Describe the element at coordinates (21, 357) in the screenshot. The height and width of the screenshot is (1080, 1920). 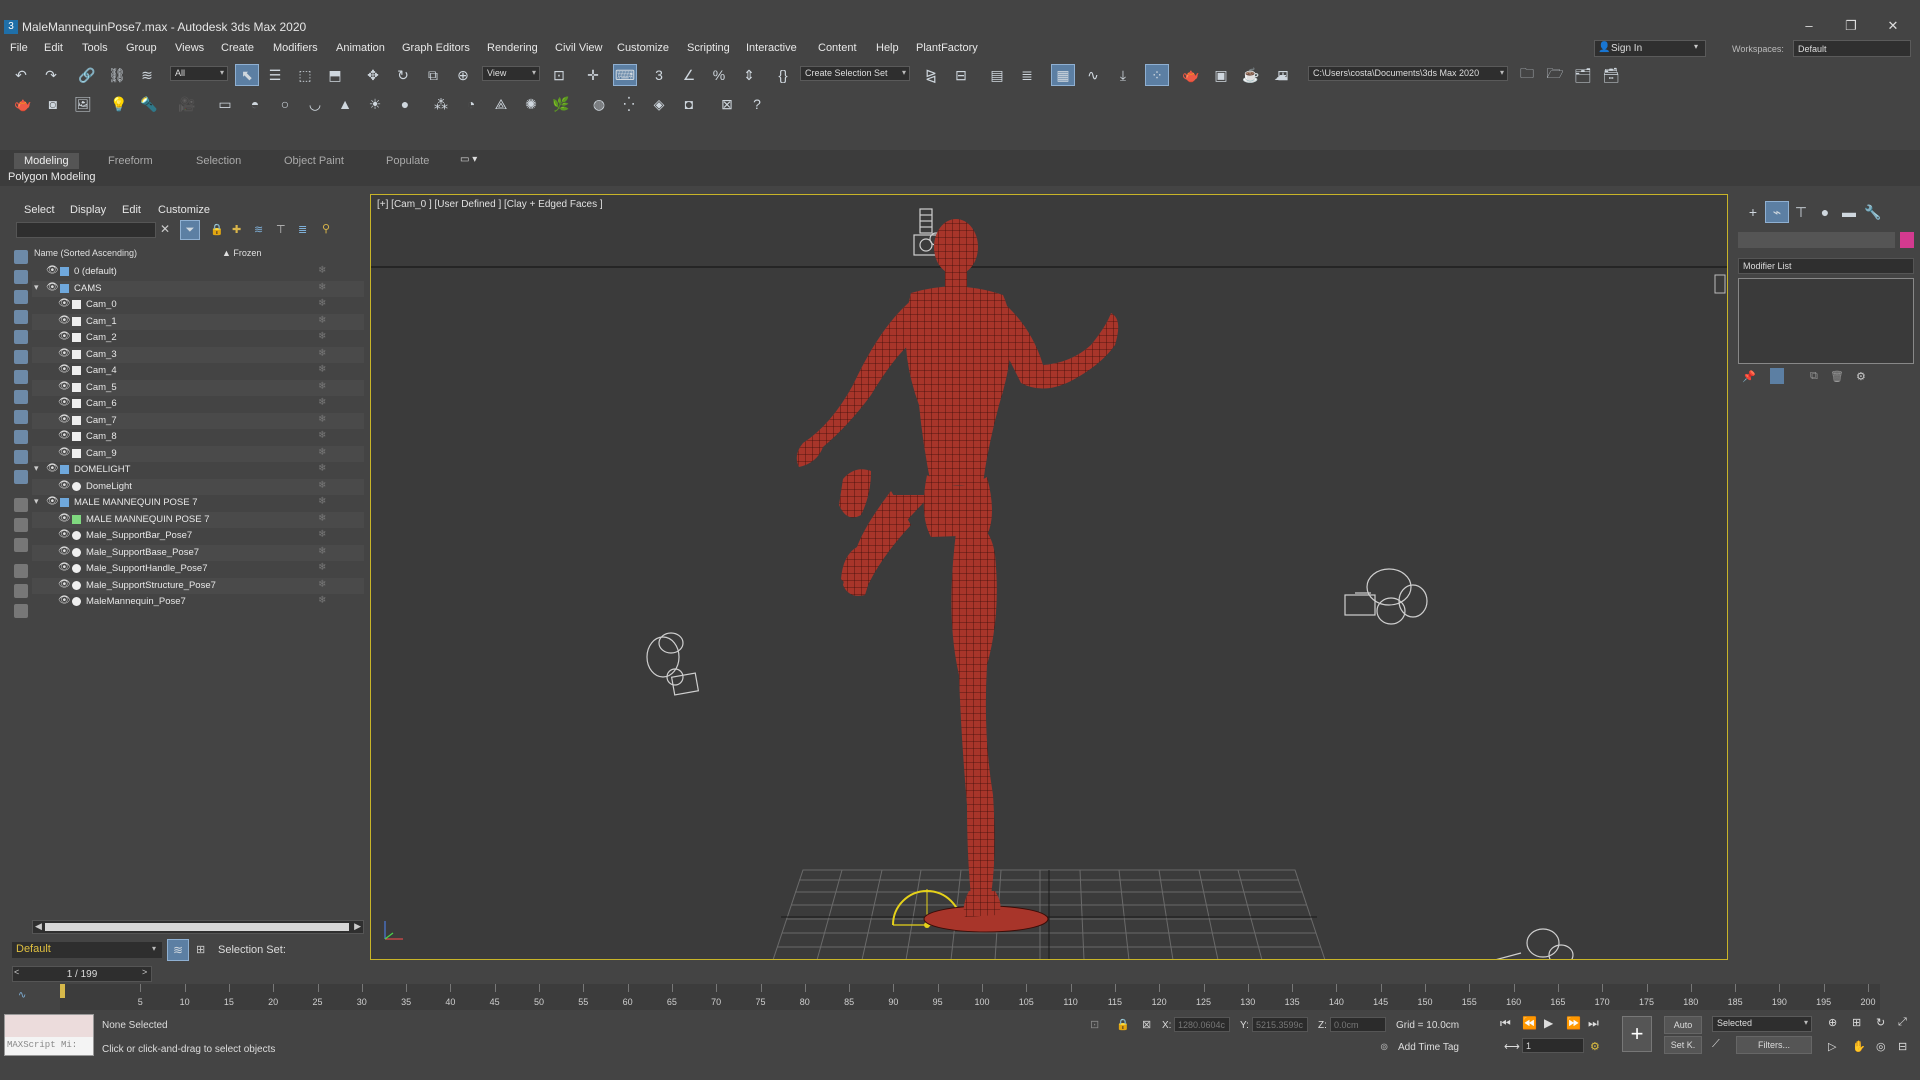
I see `filter-spacewarps-icon` at that location.